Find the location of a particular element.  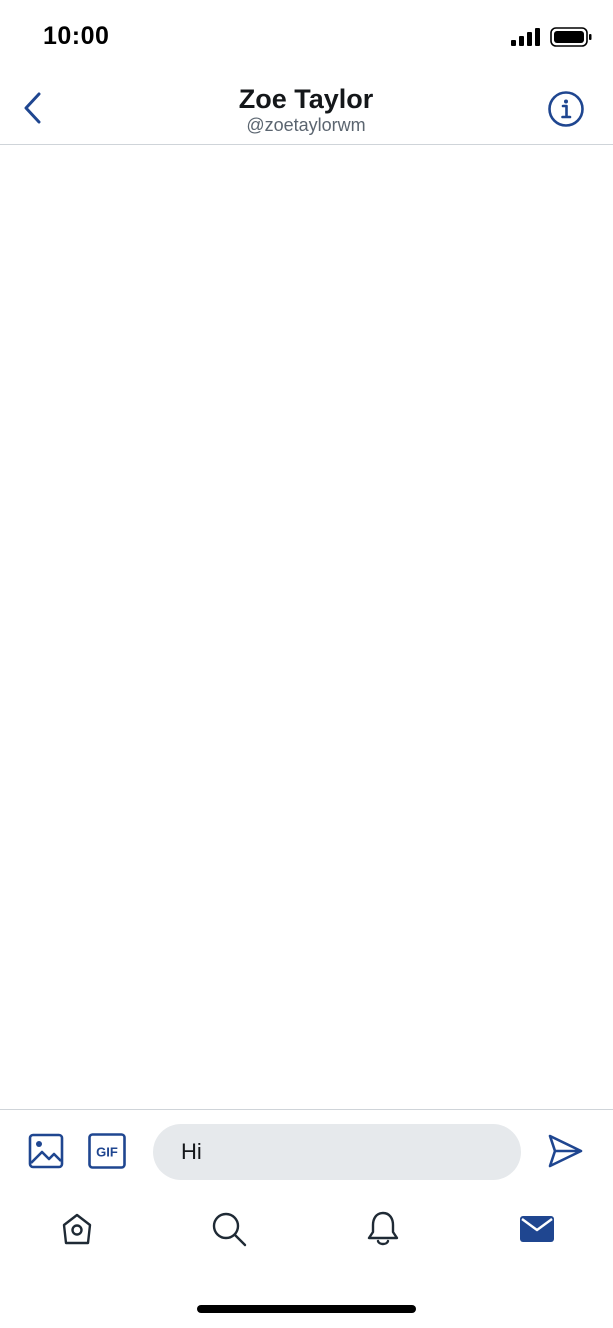

bell-icon is located at coordinates (383, 1228).